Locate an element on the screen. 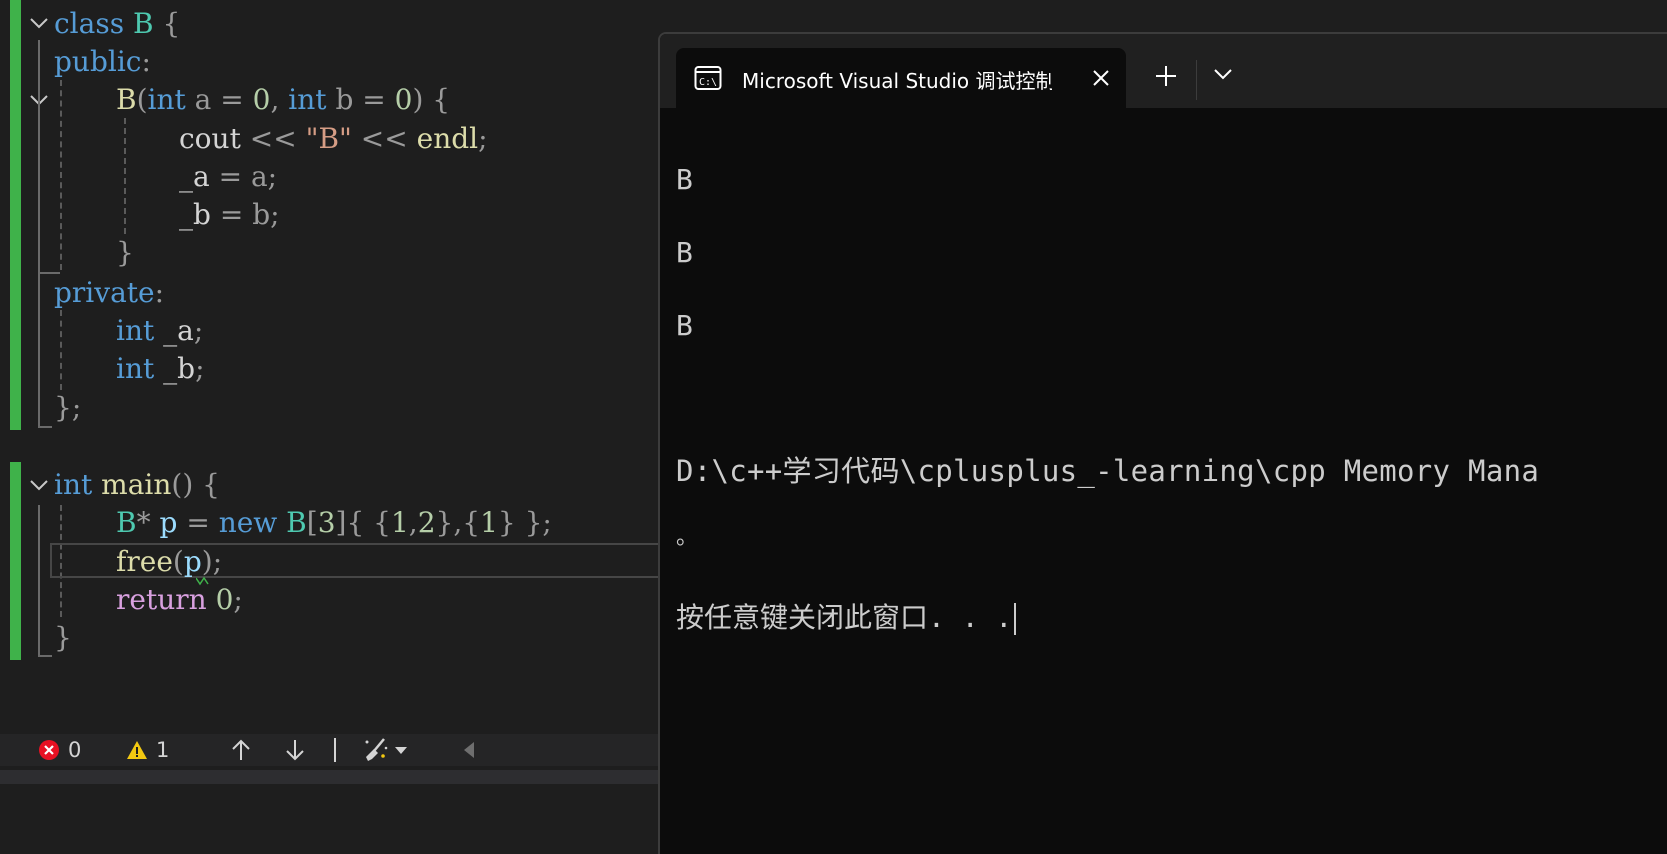  code-line: private: is located at coordinates (109, 293).